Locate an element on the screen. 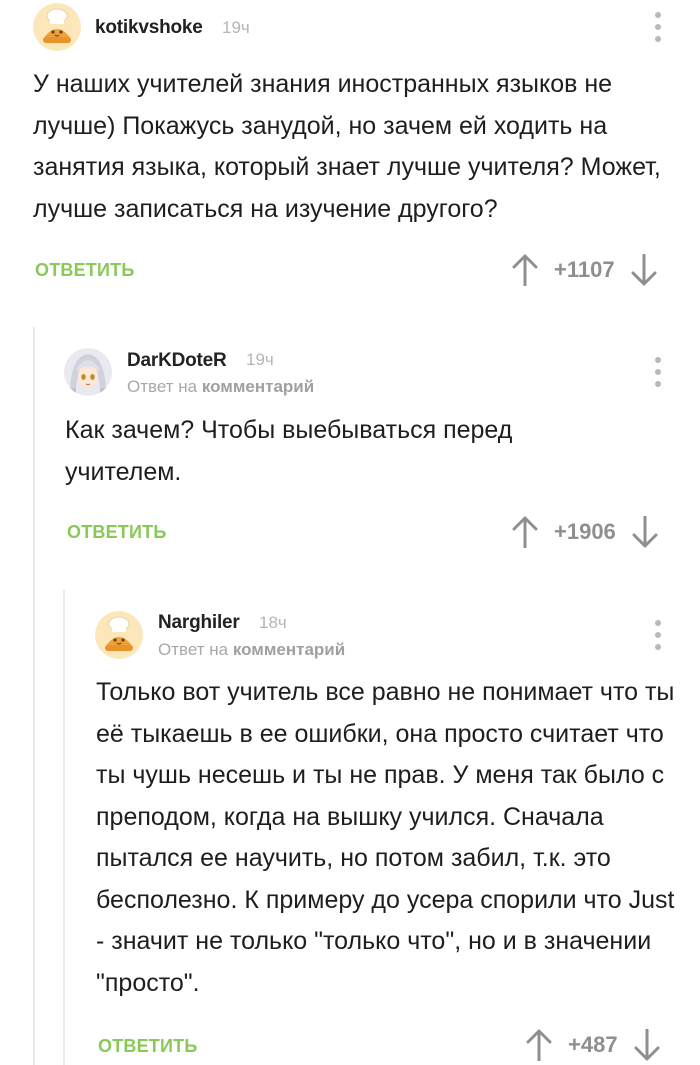  rating-score: +1107 is located at coordinates (584, 269).